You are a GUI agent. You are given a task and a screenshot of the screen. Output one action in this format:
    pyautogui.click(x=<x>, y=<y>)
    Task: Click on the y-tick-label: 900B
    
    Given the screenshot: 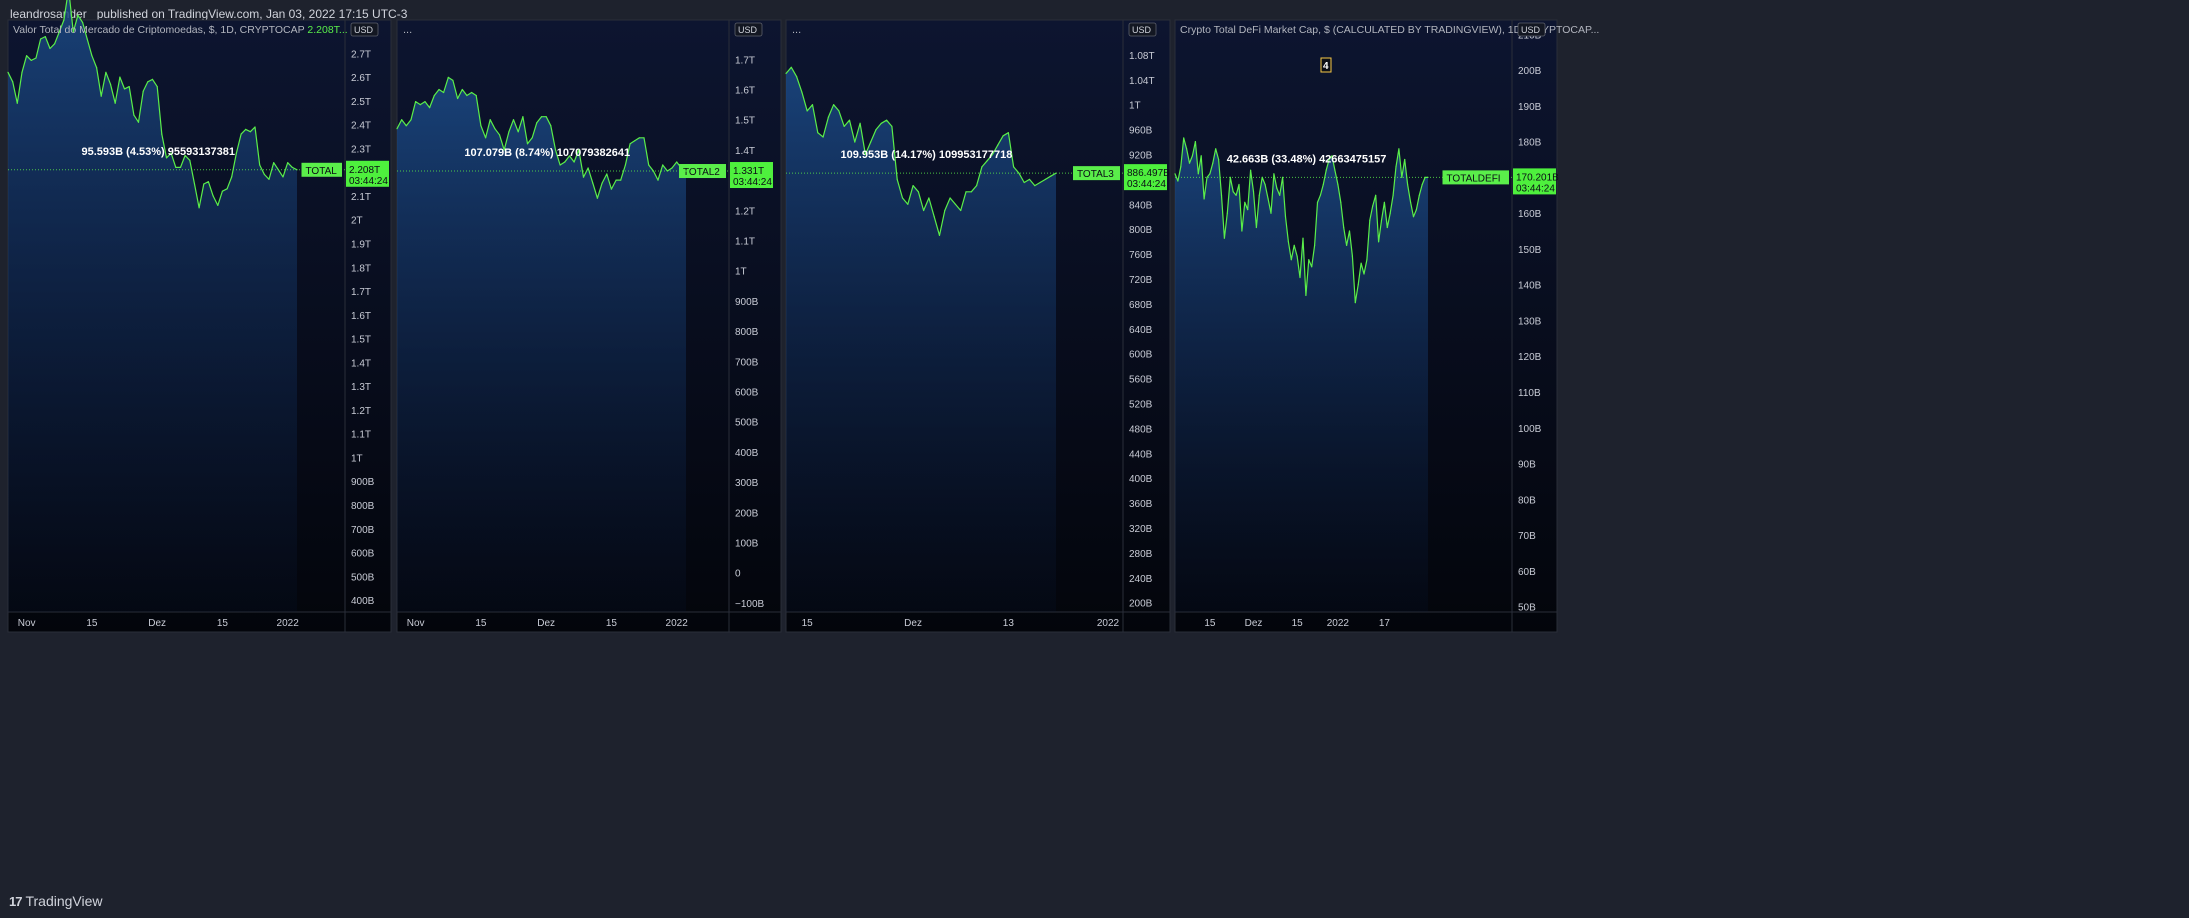 What is the action you would take?
    pyautogui.click(x=747, y=302)
    